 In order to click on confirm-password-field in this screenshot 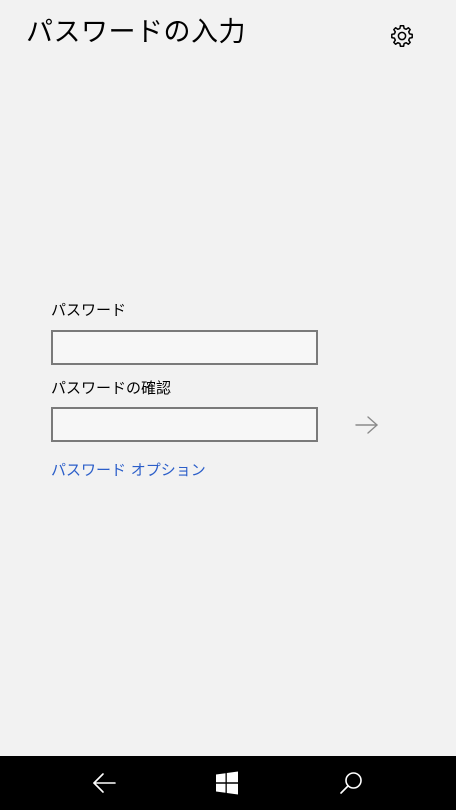, I will do `click(184, 424)`.